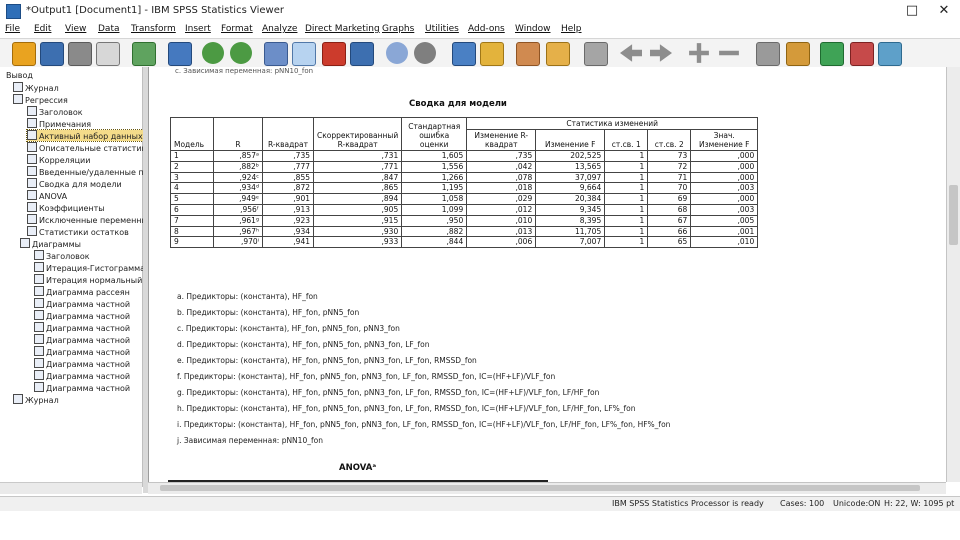 This screenshot has height=540, width=960. What do you see at coordinates (108, 54) in the screenshot?
I see `print-preview-icon` at bounding box center [108, 54].